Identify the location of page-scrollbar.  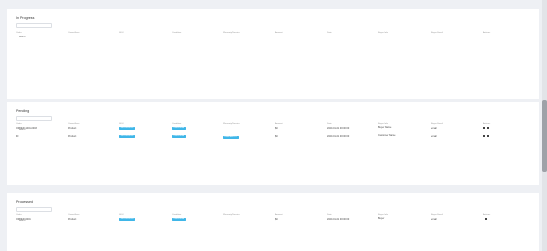
(544, 125).